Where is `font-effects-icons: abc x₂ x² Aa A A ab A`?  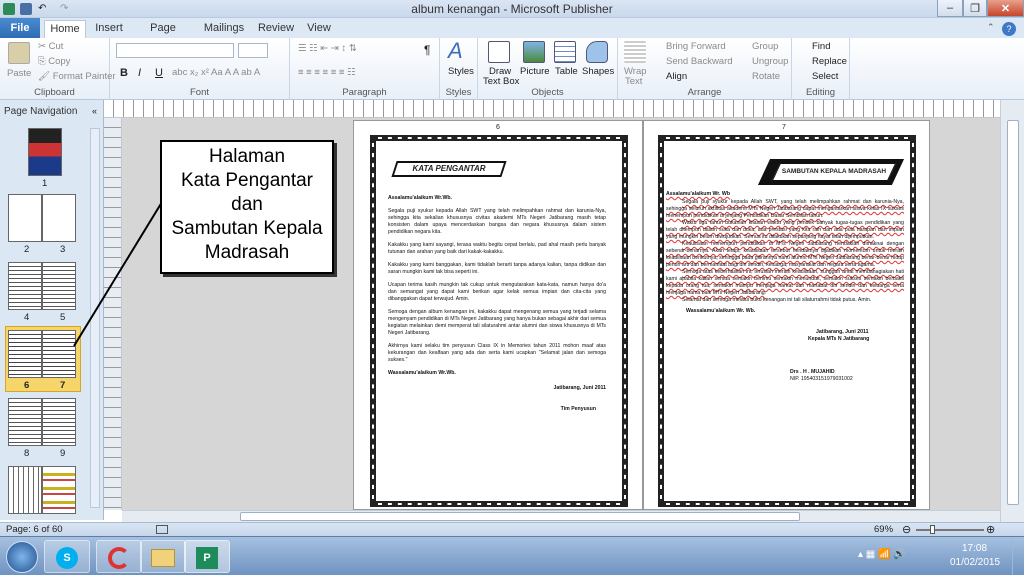
font-effects-icons: abc x₂ x² Aa A A ab A is located at coordinates (216, 72).